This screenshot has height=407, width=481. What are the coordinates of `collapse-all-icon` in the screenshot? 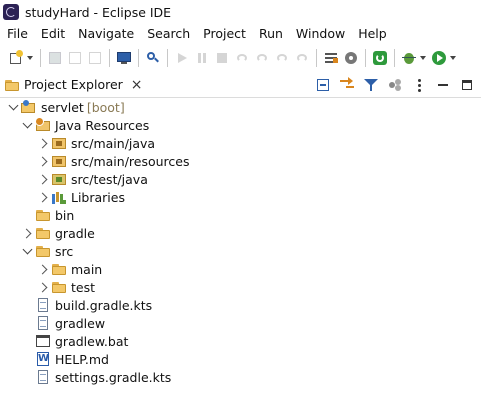 It's located at (323, 85).